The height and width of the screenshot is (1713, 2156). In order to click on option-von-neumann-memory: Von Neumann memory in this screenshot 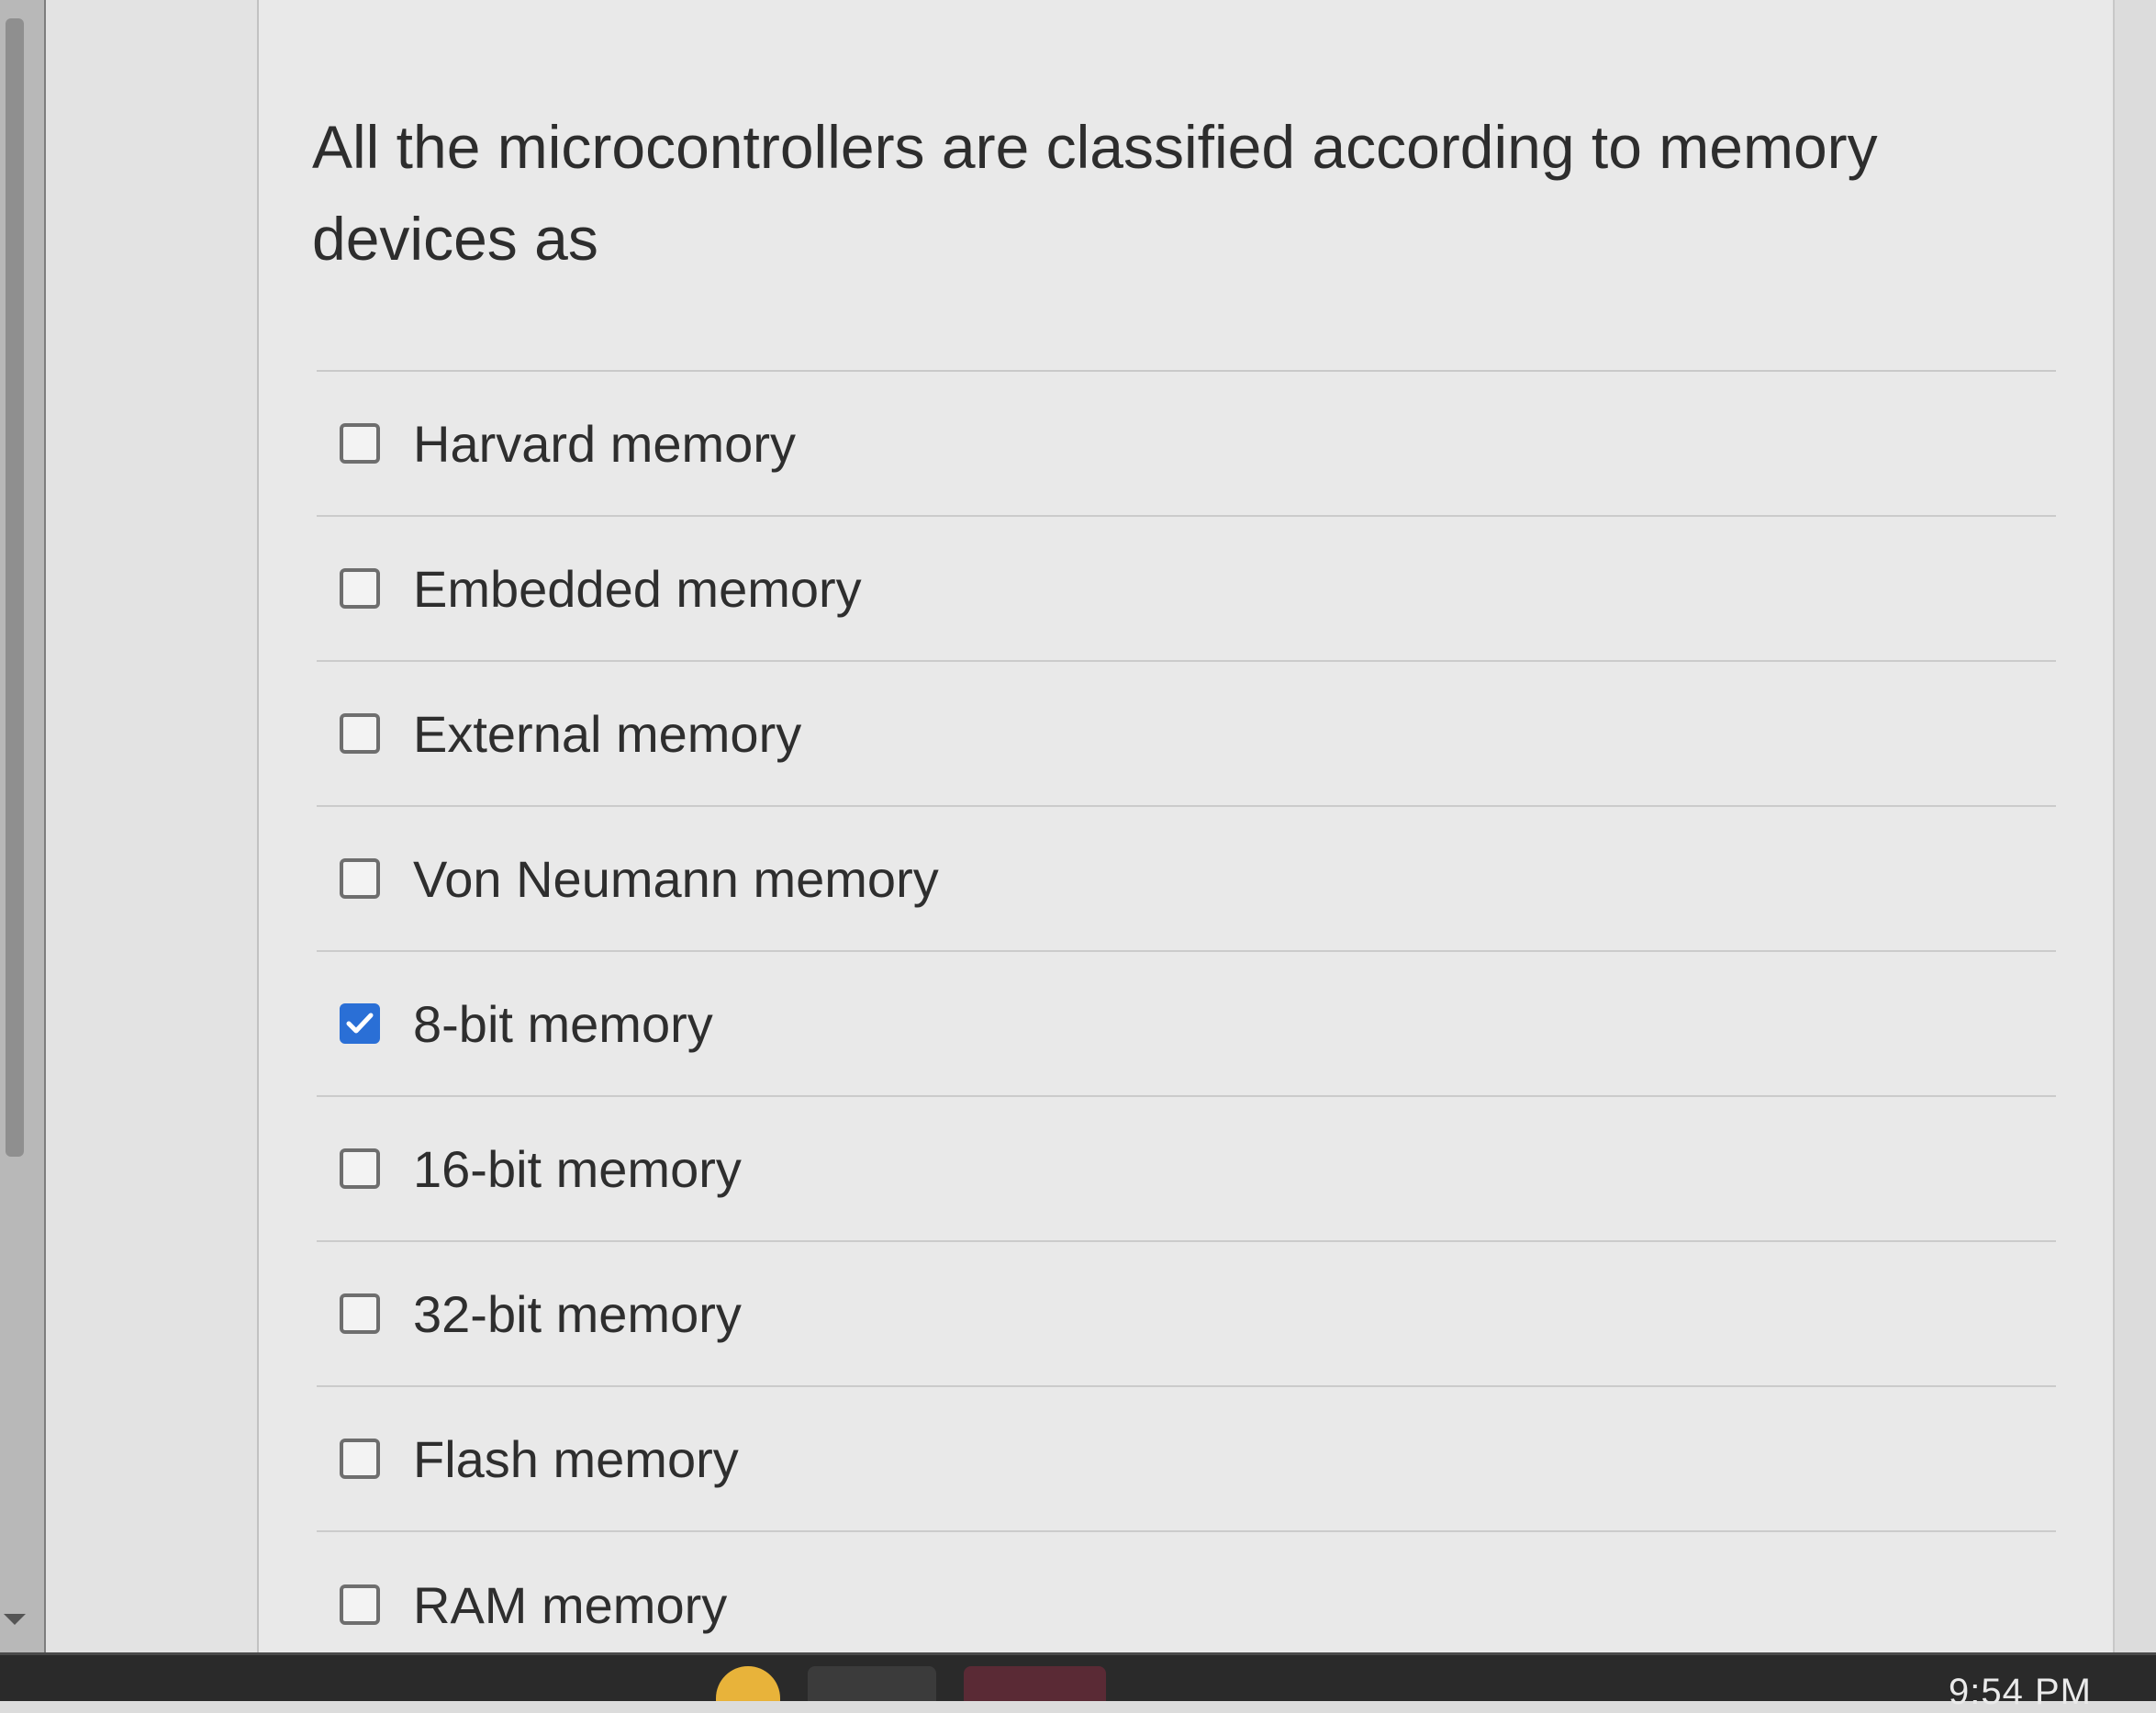, I will do `click(1186, 879)`.